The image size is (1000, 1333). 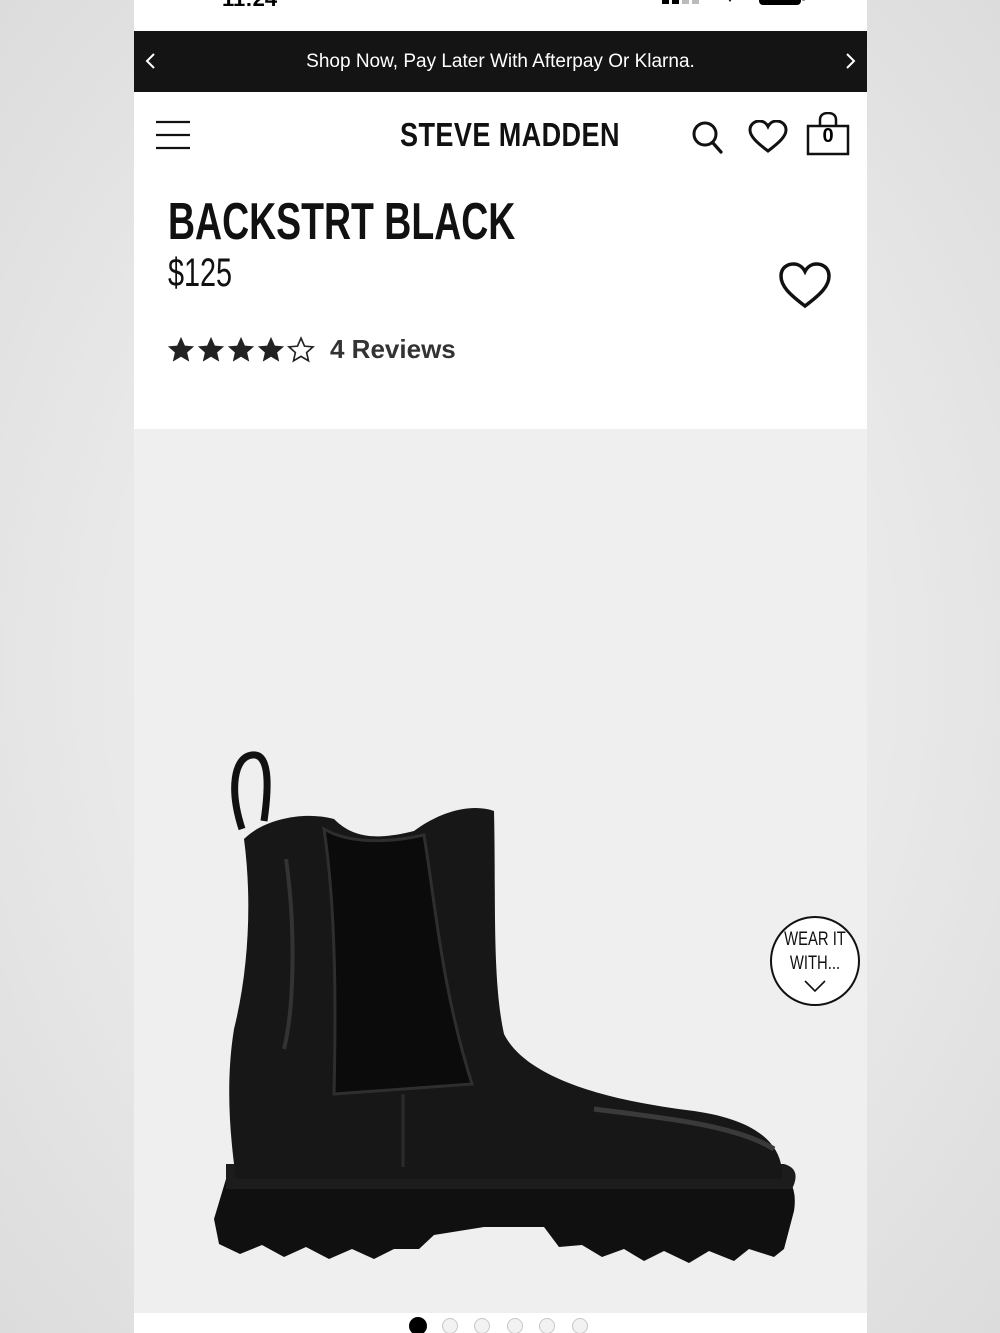 I want to click on status-bar: 11:24, so click(x=500, y=15).